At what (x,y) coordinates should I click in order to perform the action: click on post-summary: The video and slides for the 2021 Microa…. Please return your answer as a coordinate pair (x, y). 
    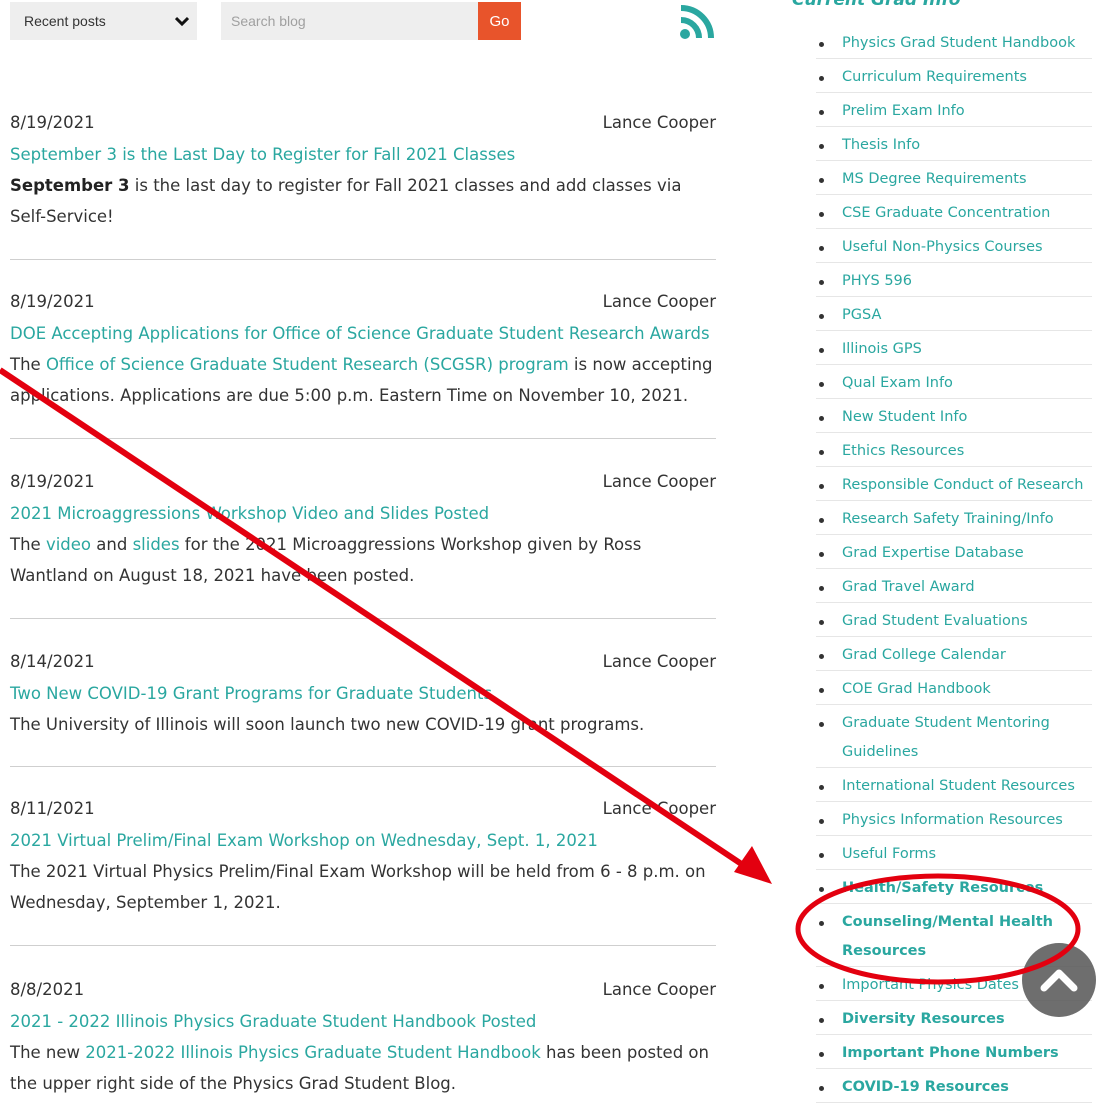
    Looking at the image, I should click on (363, 560).